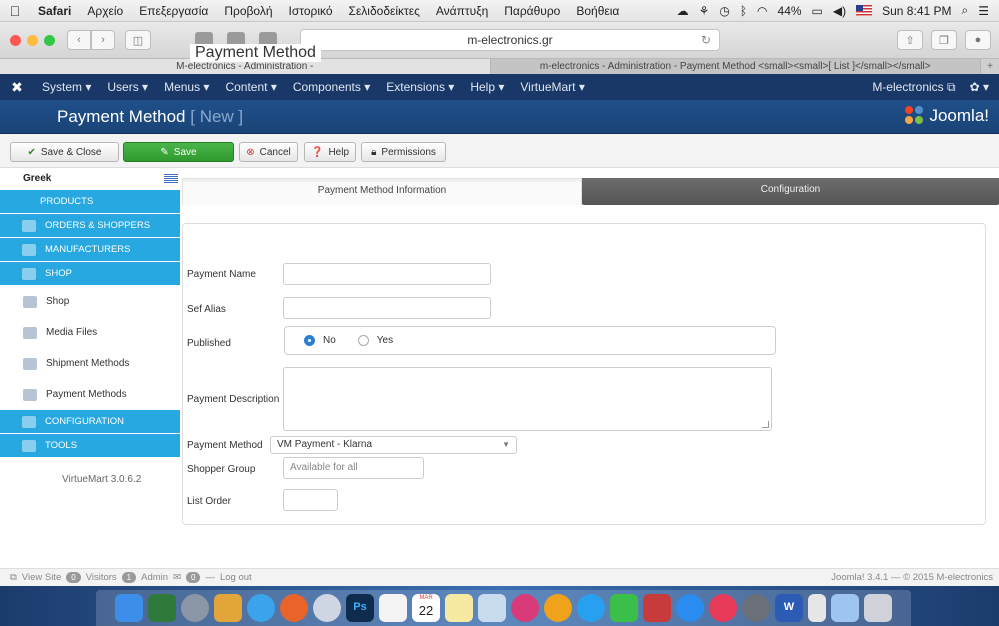 The height and width of the screenshot is (626, 999). Describe the element at coordinates (384, 11) in the screenshot. I see `menu-bookmarks: Σελιδοδείκτες` at that location.